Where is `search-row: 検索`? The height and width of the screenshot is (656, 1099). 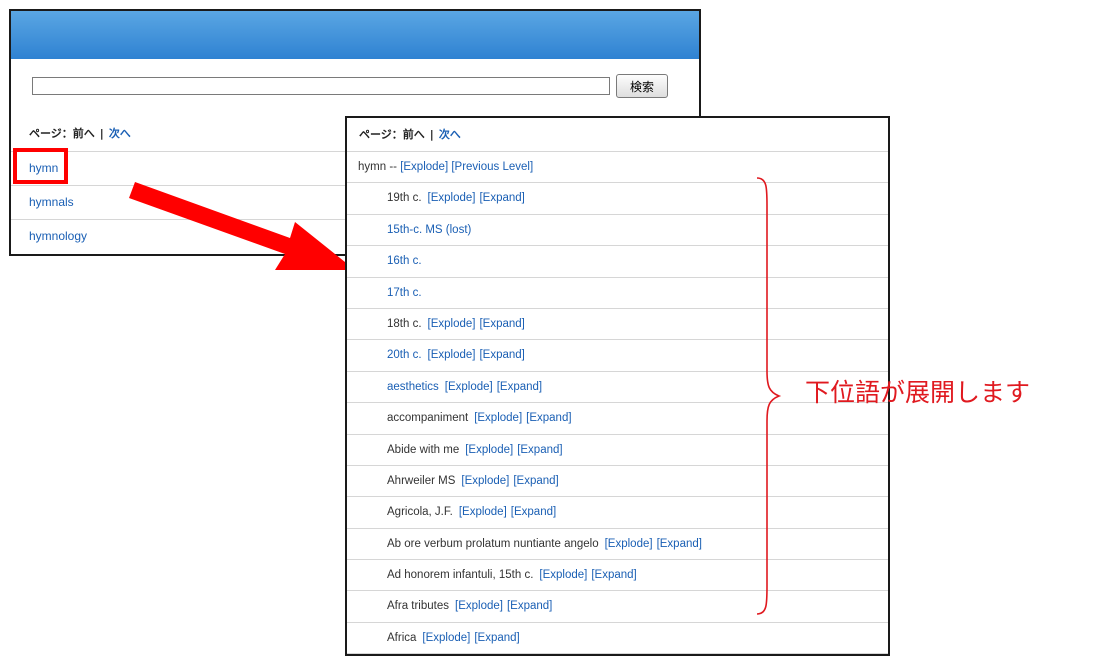
search-row: 検索 is located at coordinates (352, 86).